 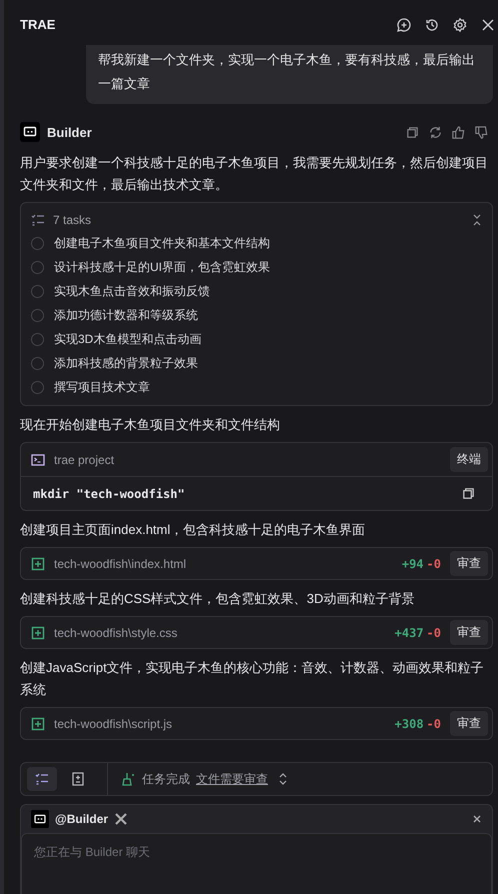 I want to click on message-text: 创建项目主页面index.html，包含科技感十足的电子木鱼界面, so click(x=193, y=530).